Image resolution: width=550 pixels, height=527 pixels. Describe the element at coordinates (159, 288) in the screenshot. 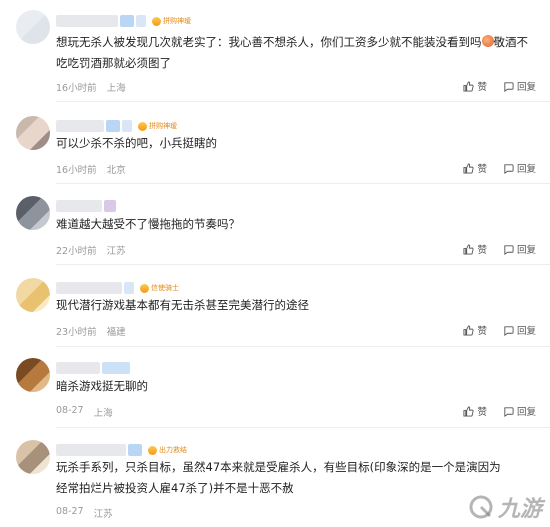

I see `badge: 信使骑士` at that location.